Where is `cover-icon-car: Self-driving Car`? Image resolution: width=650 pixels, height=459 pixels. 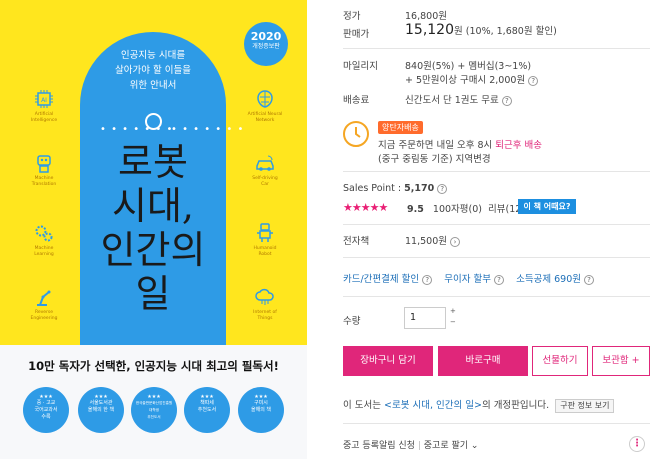 cover-icon-car: Self-driving Car is located at coordinates (265, 170).